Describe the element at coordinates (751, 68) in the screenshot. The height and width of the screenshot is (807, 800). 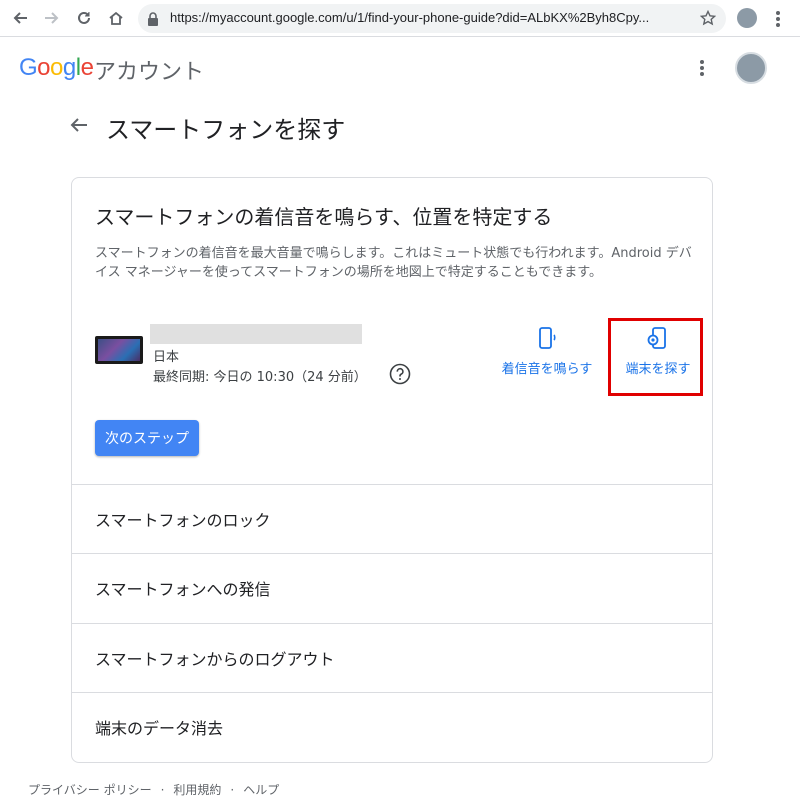
I see `avatar` at that location.